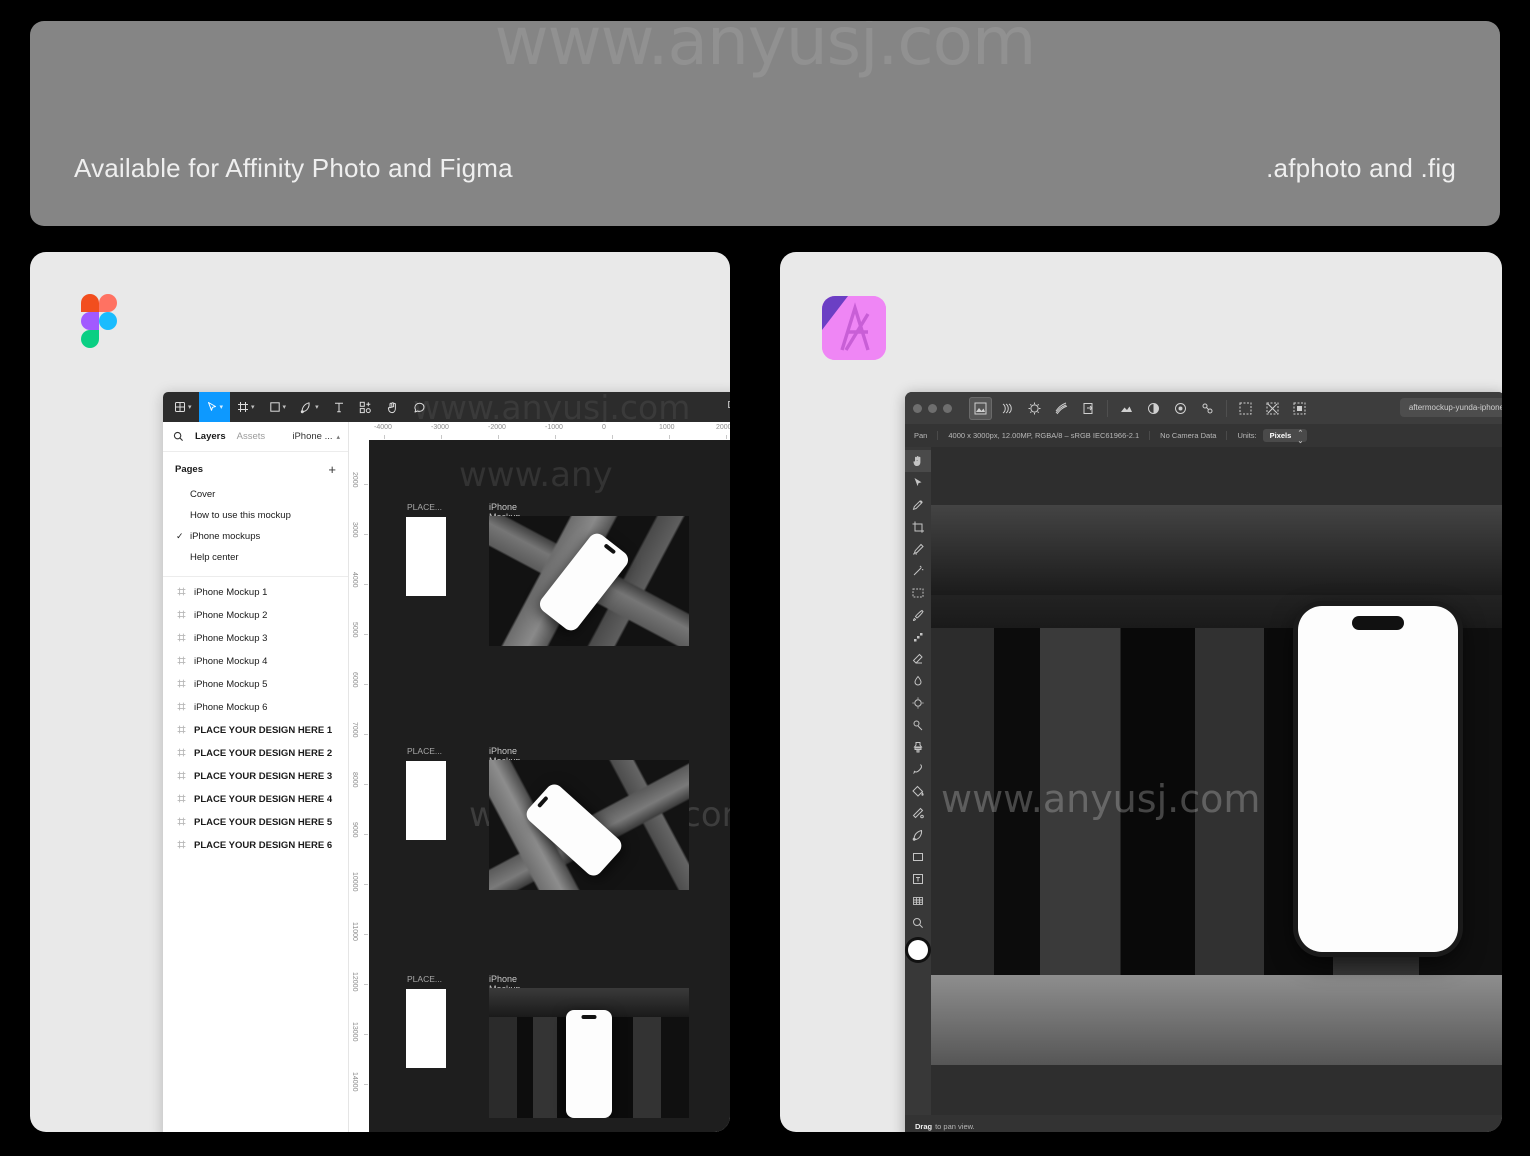  I want to click on figma-resources-tool, so click(365, 407).